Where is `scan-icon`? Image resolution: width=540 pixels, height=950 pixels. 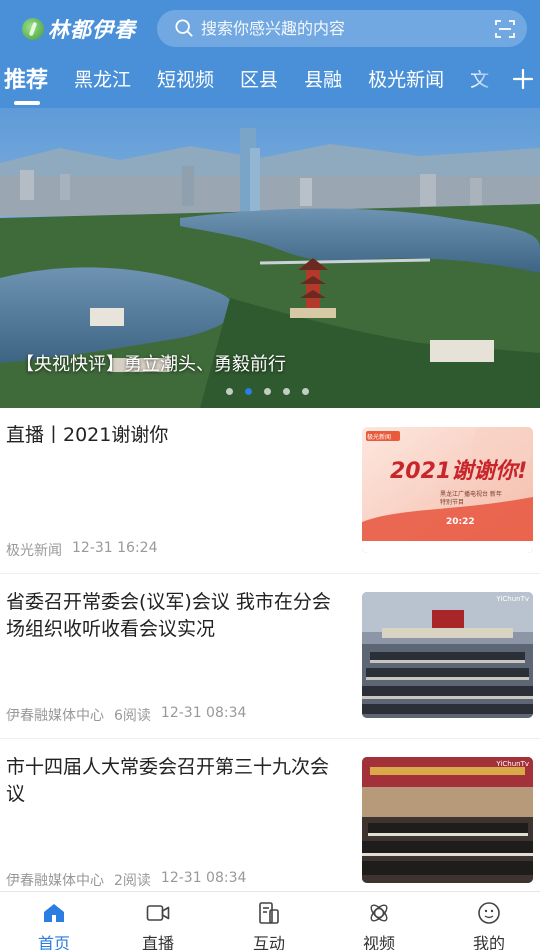
scan-icon is located at coordinates (505, 29).